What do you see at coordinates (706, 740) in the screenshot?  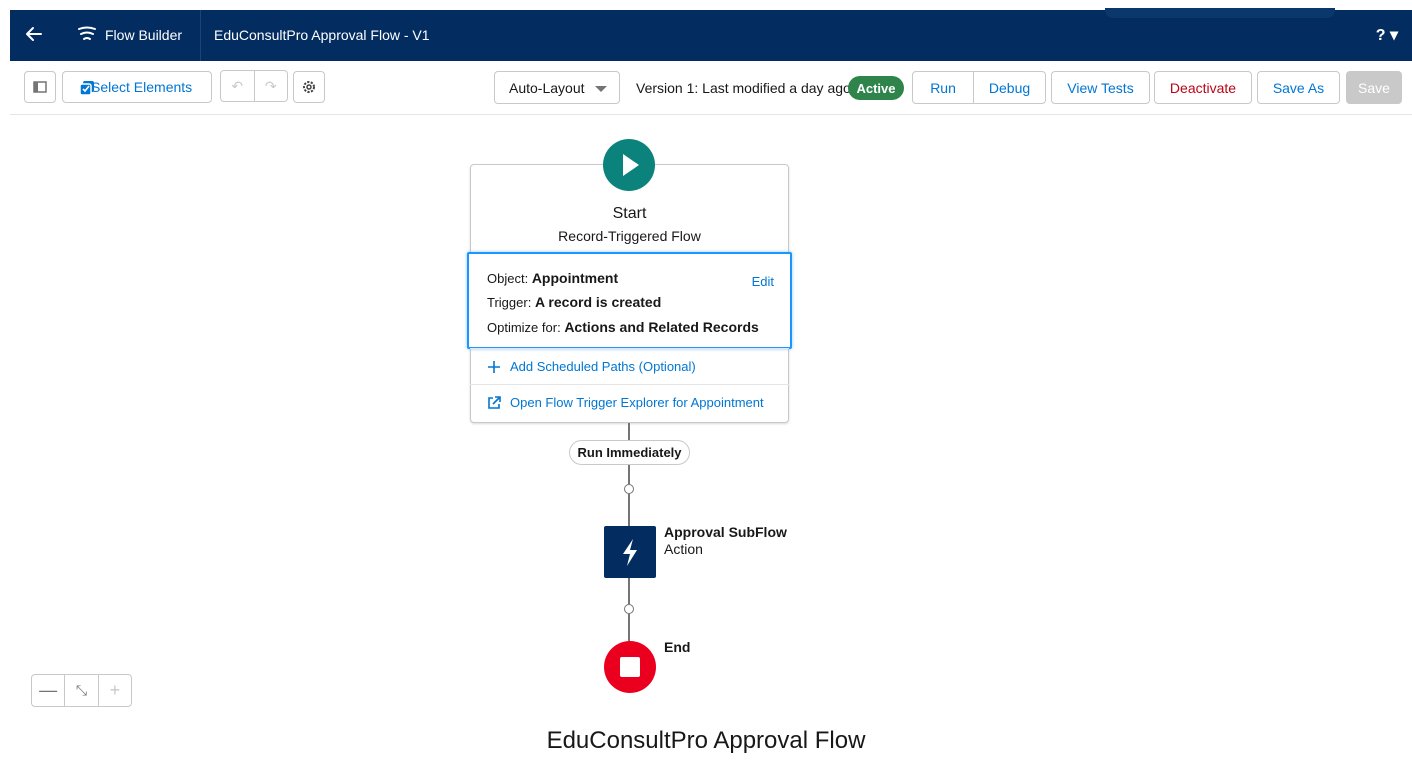 I see `figure-caption: EduConsultPro Approval Flow` at bounding box center [706, 740].